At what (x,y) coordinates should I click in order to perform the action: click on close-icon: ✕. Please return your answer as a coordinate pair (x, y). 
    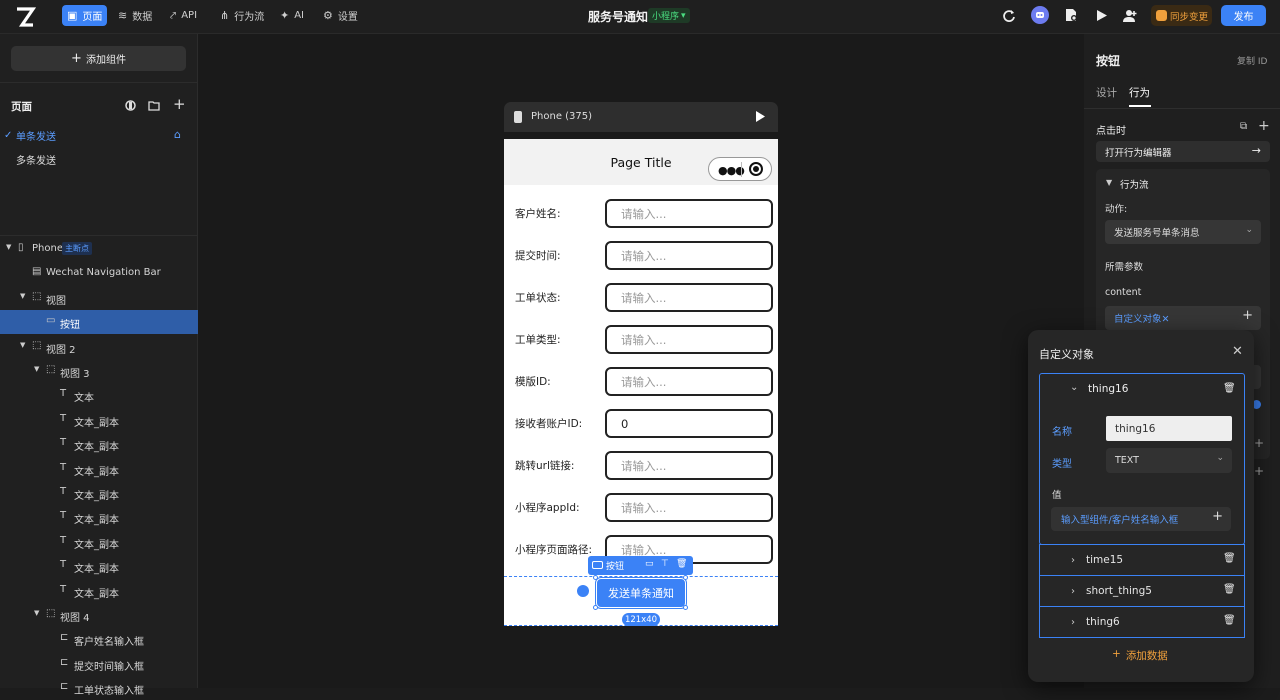
    Looking at the image, I should click on (1237, 351).